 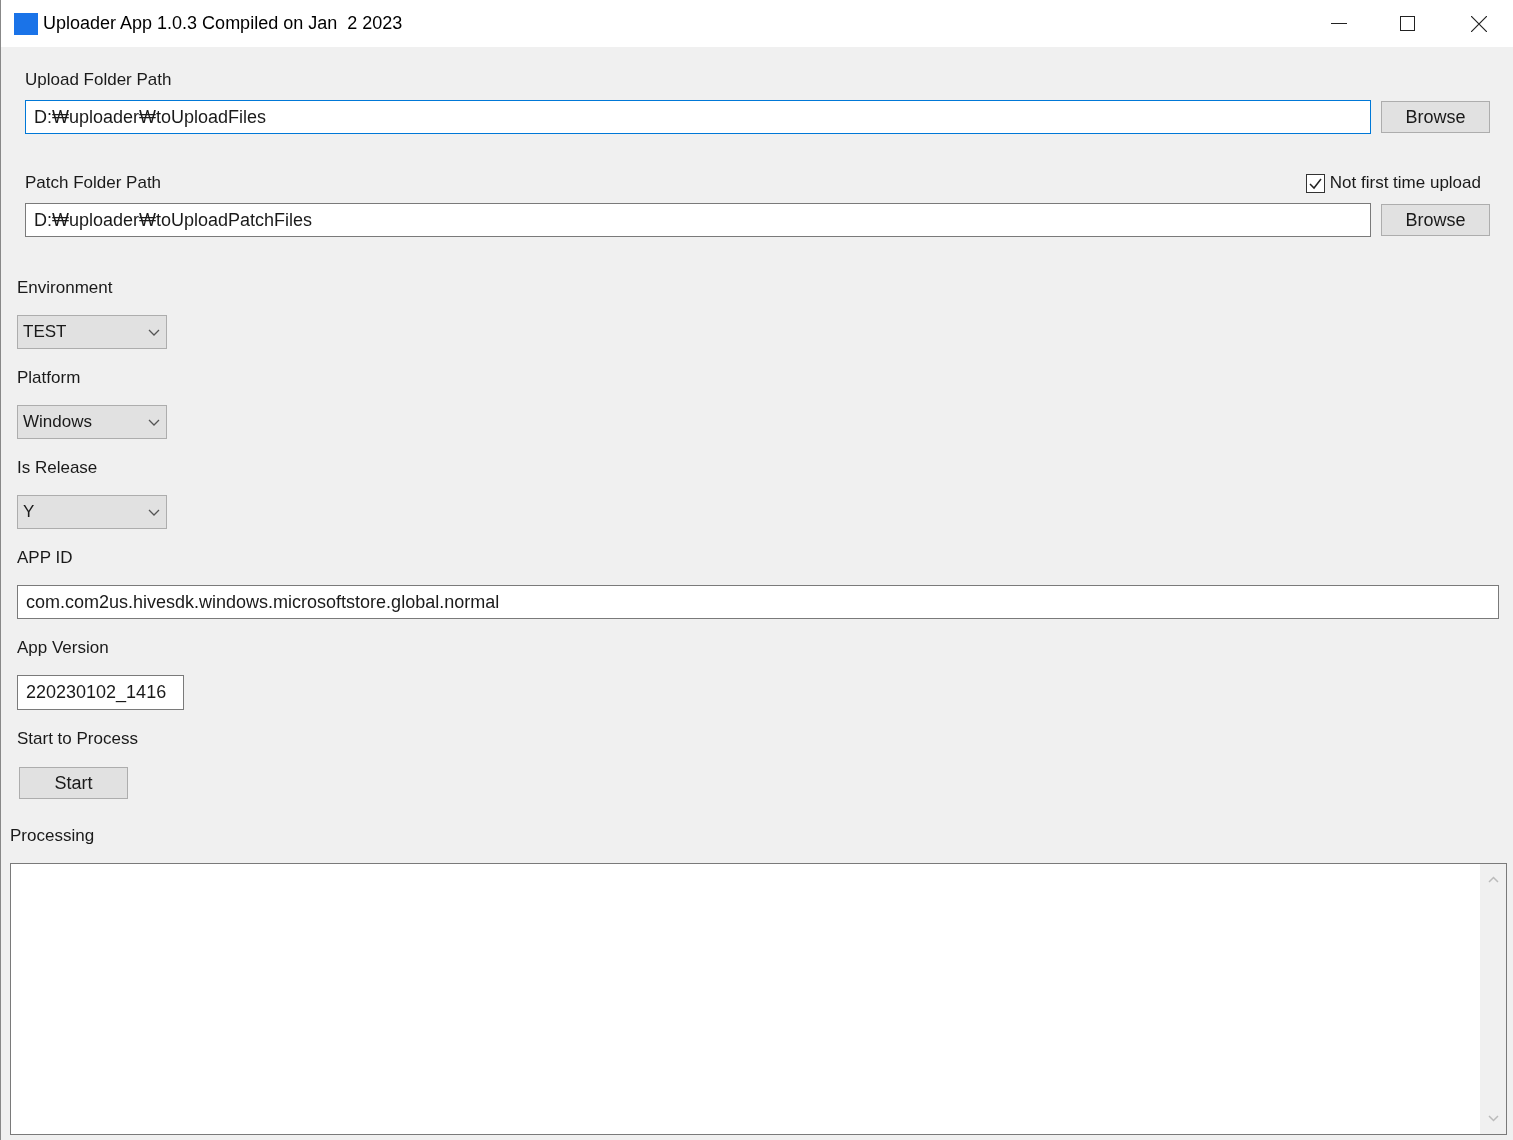 I want to click on close-icon, so click(x=1479, y=23).